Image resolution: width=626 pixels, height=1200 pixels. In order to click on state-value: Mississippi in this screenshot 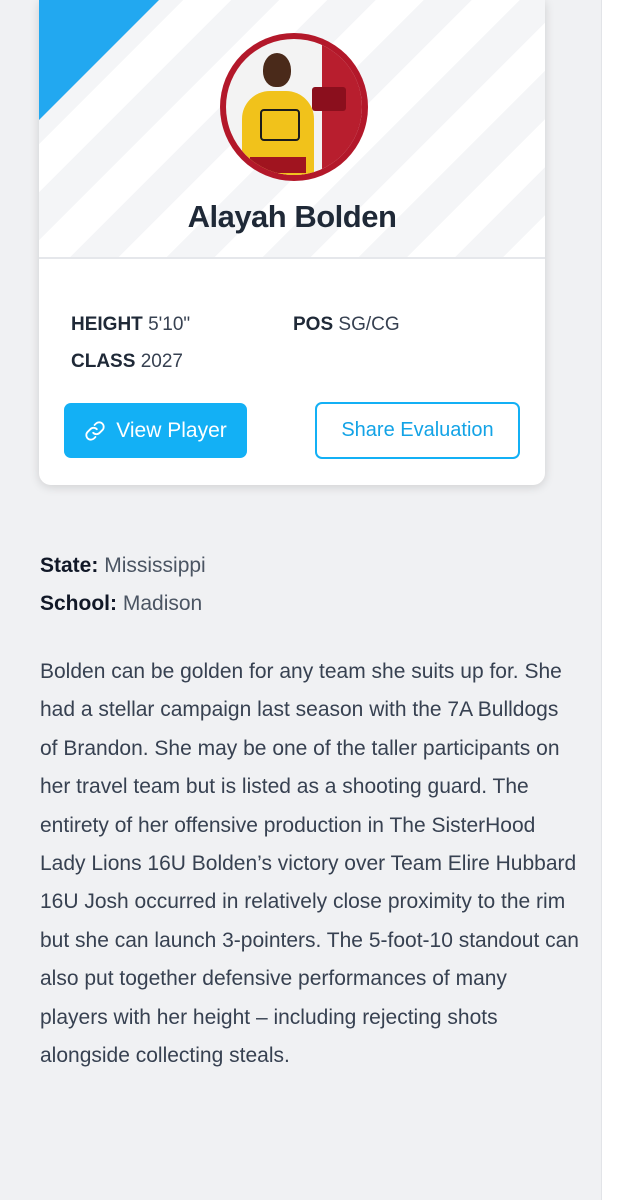, I will do `click(155, 565)`.